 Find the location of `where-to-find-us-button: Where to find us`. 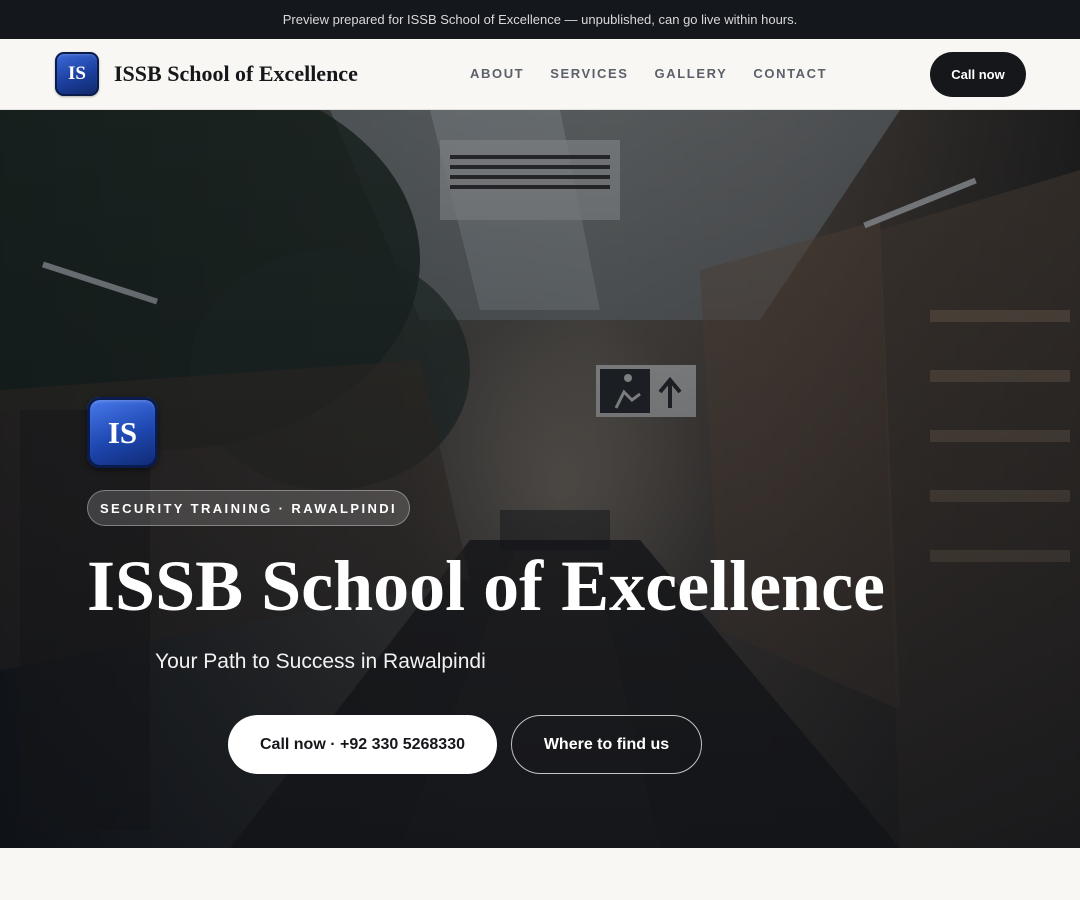

where-to-find-us-button: Where to find us is located at coordinates (606, 744).